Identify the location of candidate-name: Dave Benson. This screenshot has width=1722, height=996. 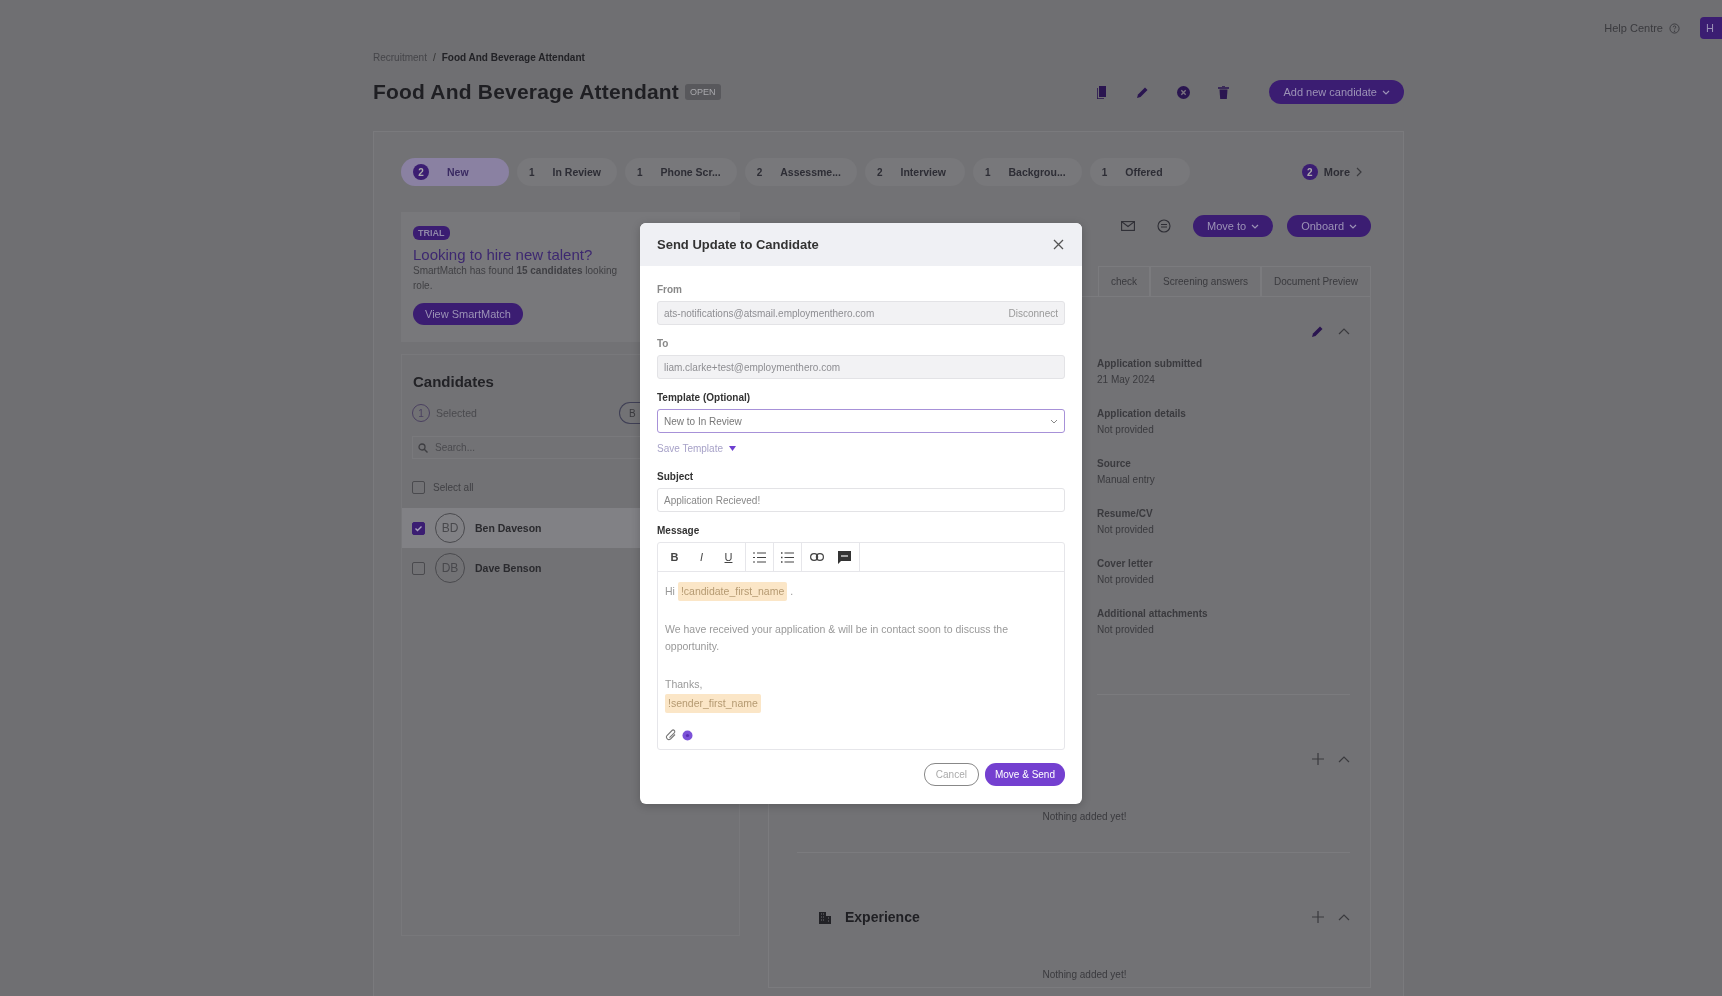
(508, 568).